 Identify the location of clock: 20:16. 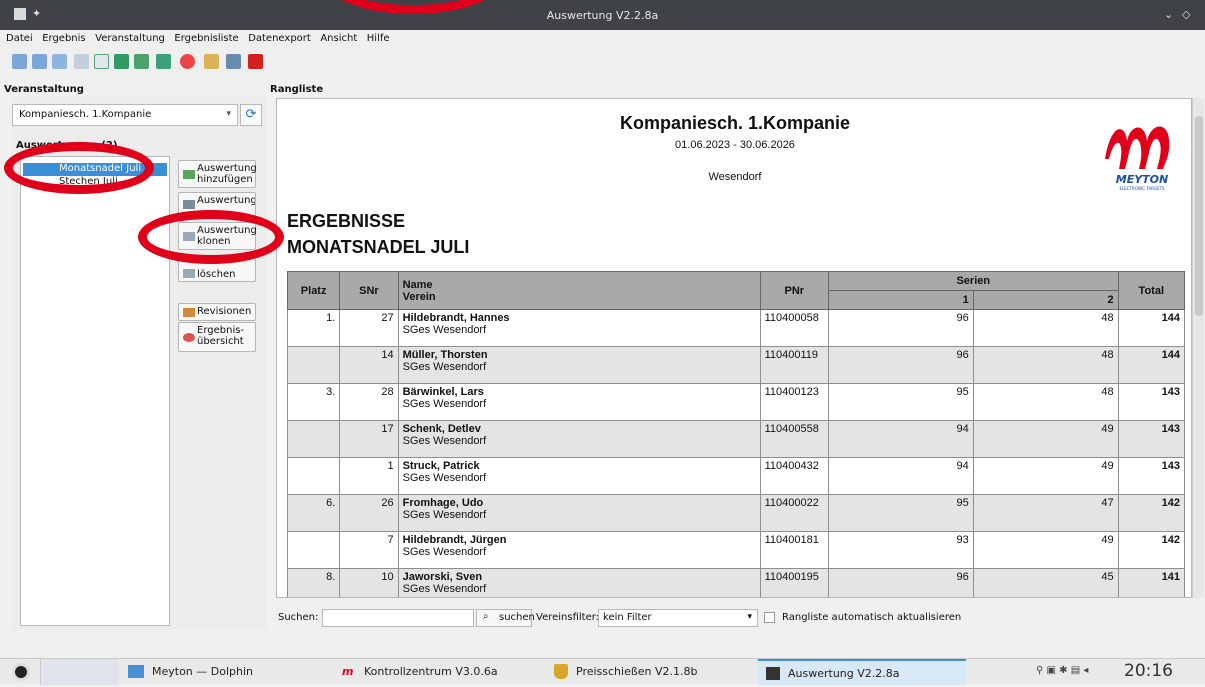
(1148, 671).